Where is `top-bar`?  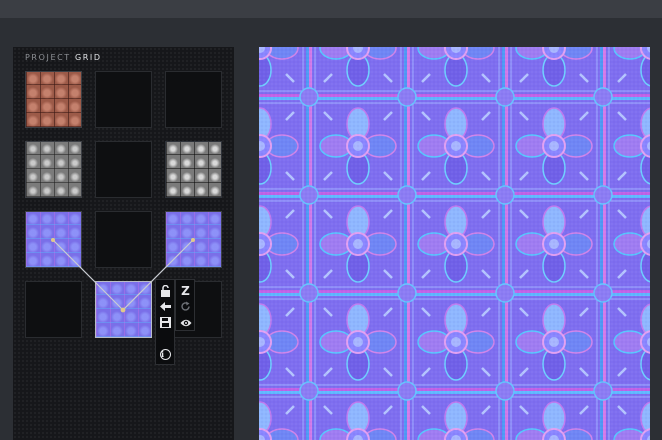
top-bar is located at coordinates (331, 9).